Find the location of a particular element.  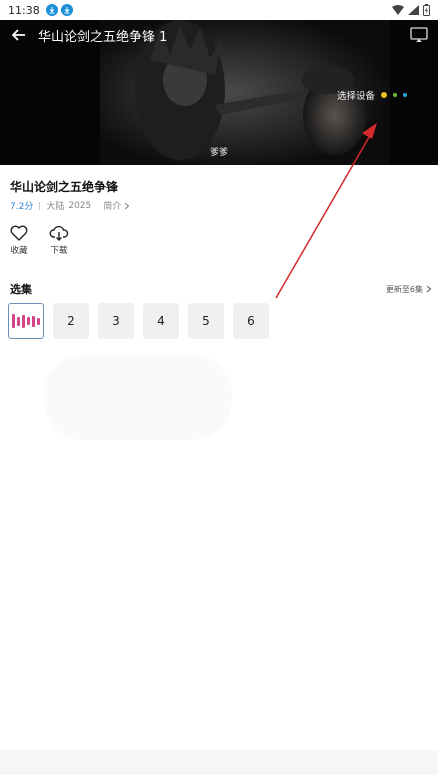

show-title: 华山论剑之五绝争锋 is located at coordinates (64, 187).